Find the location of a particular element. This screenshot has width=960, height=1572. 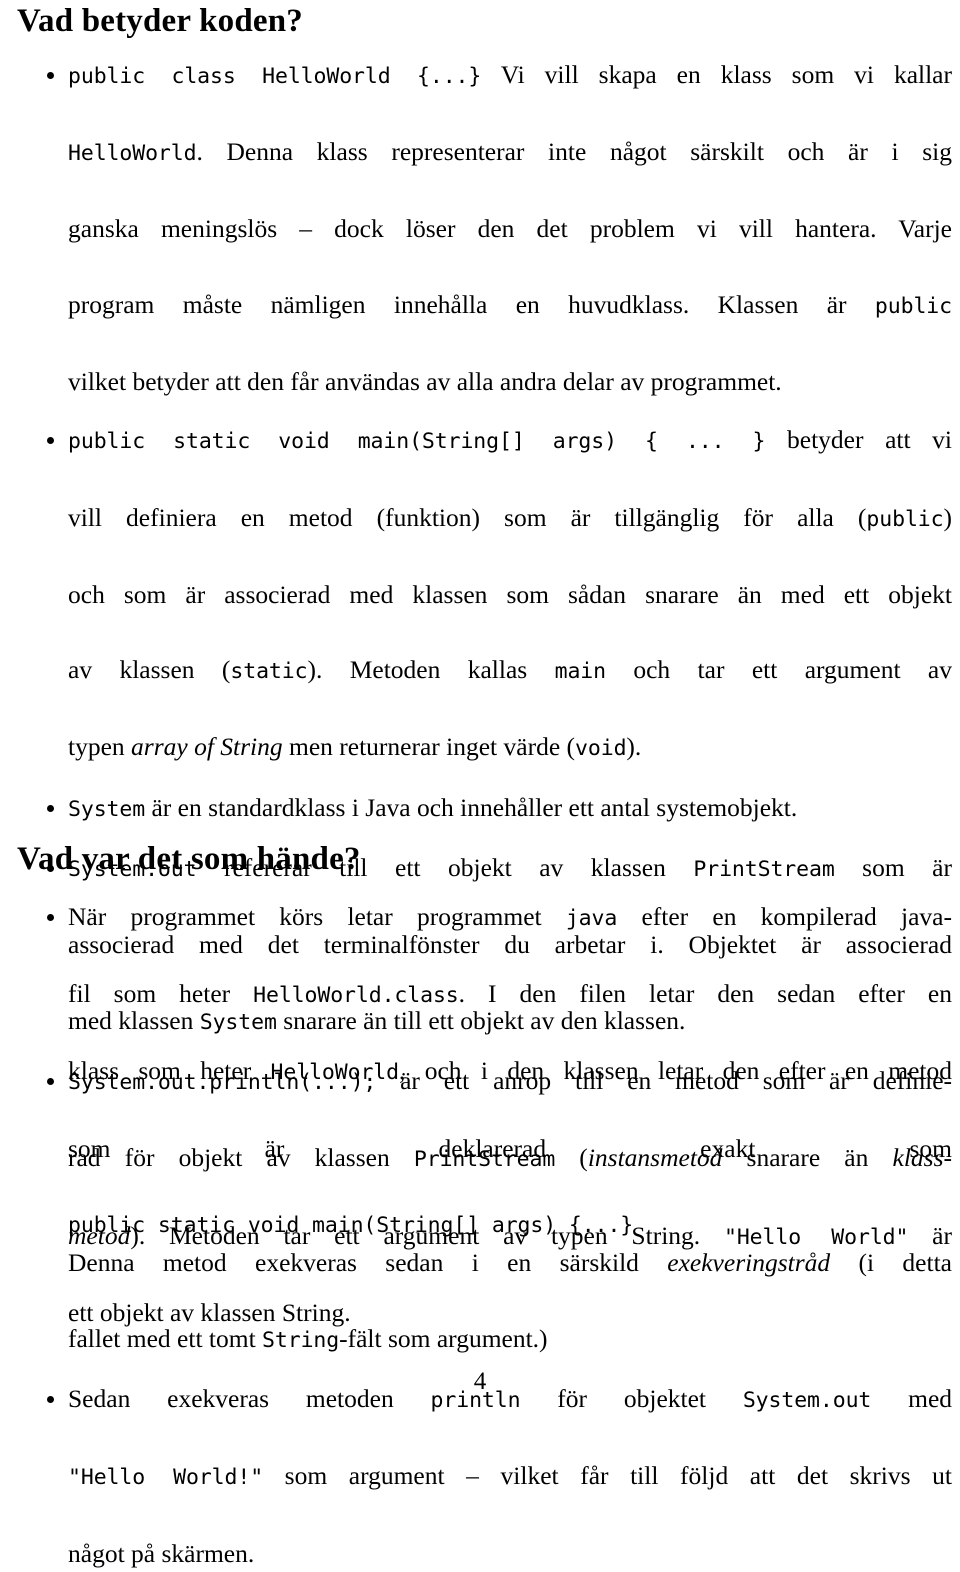

code-span: main is located at coordinates (580, 671).